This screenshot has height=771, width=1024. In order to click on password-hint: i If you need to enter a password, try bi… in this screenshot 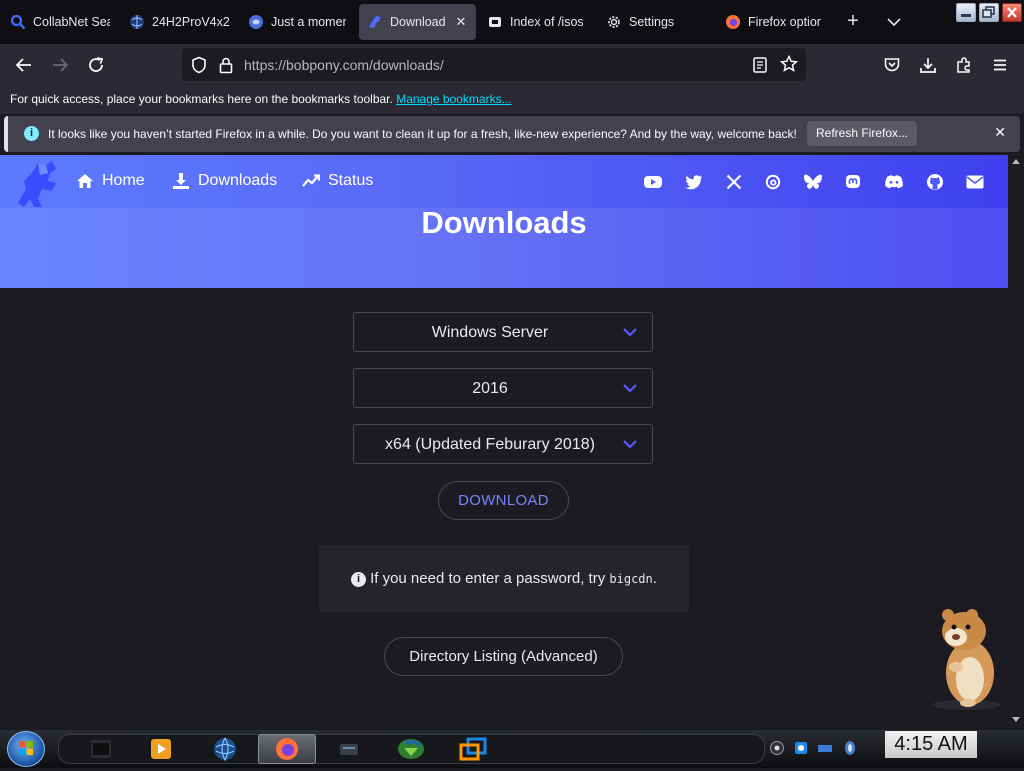, I will do `click(504, 578)`.